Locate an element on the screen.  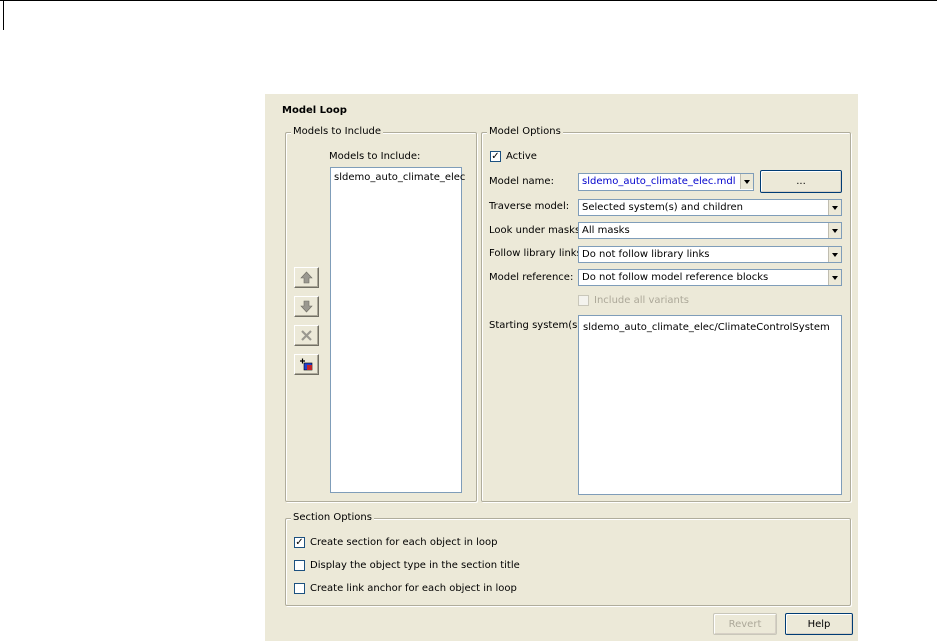
active-checkbox: ✓ is located at coordinates (495, 156).